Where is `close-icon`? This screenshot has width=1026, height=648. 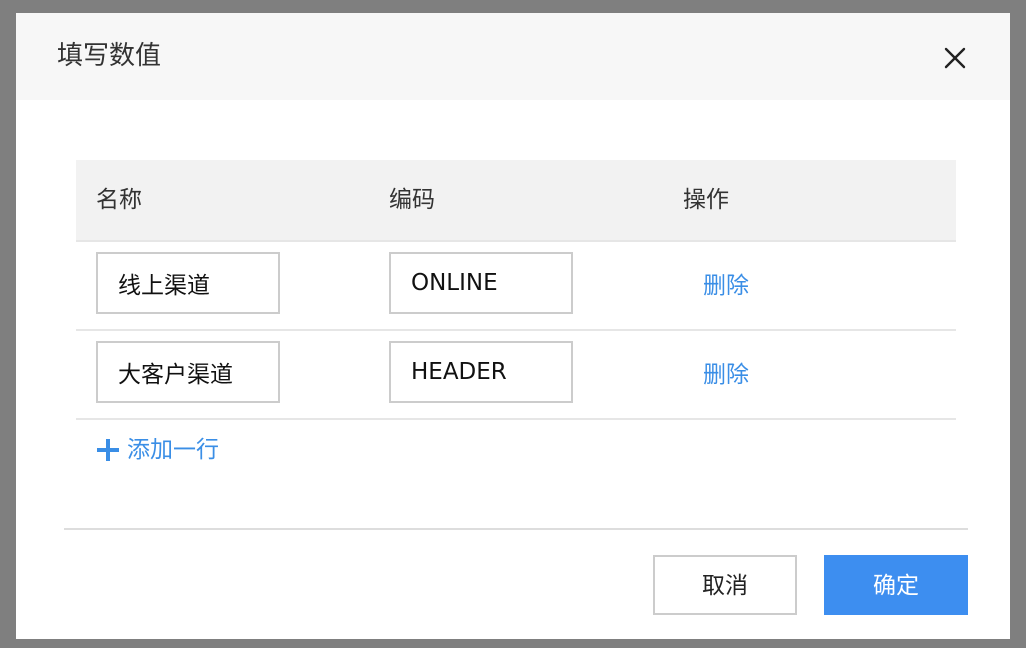 close-icon is located at coordinates (955, 58).